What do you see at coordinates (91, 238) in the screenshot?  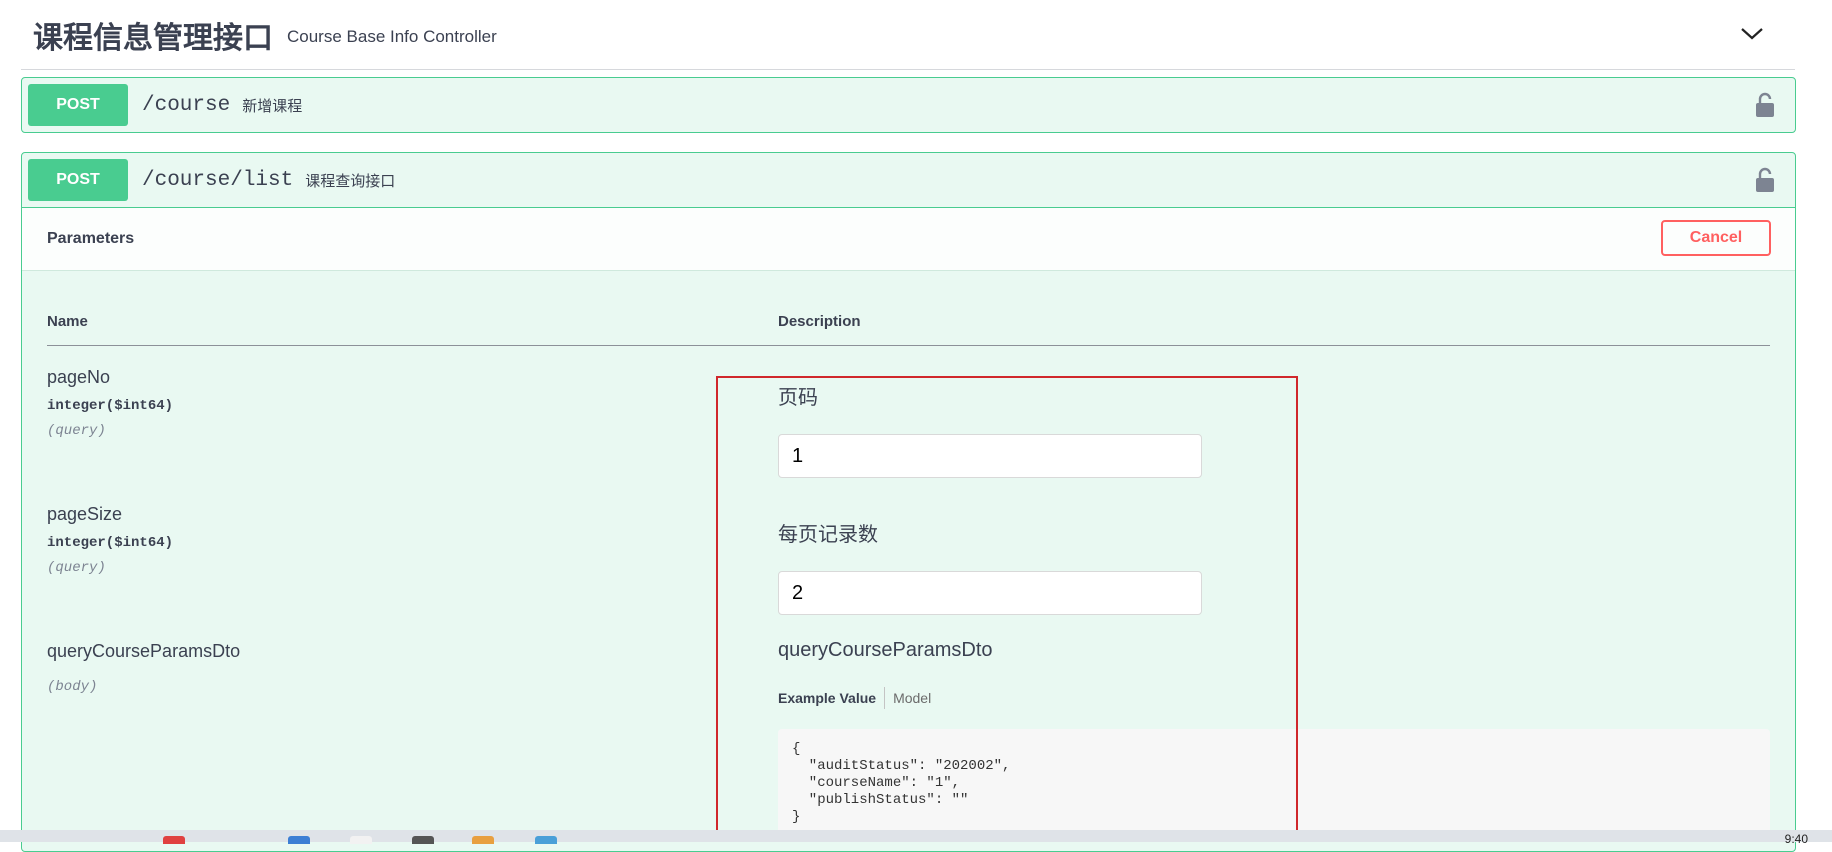 I see `parameters-title: Parameters` at bounding box center [91, 238].